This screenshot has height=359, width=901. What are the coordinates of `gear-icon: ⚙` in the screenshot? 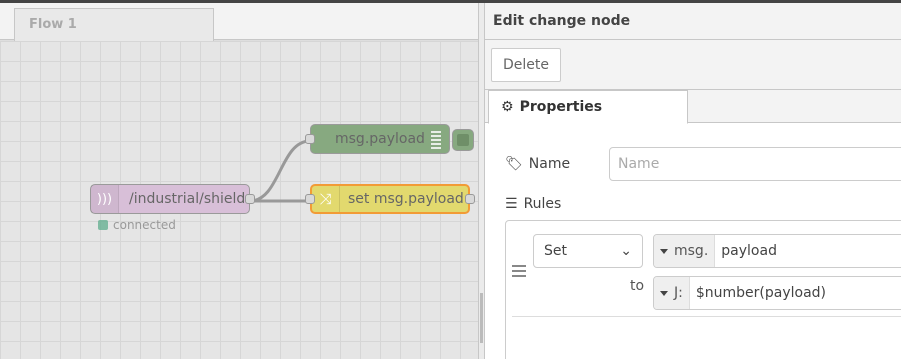 It's located at (507, 107).